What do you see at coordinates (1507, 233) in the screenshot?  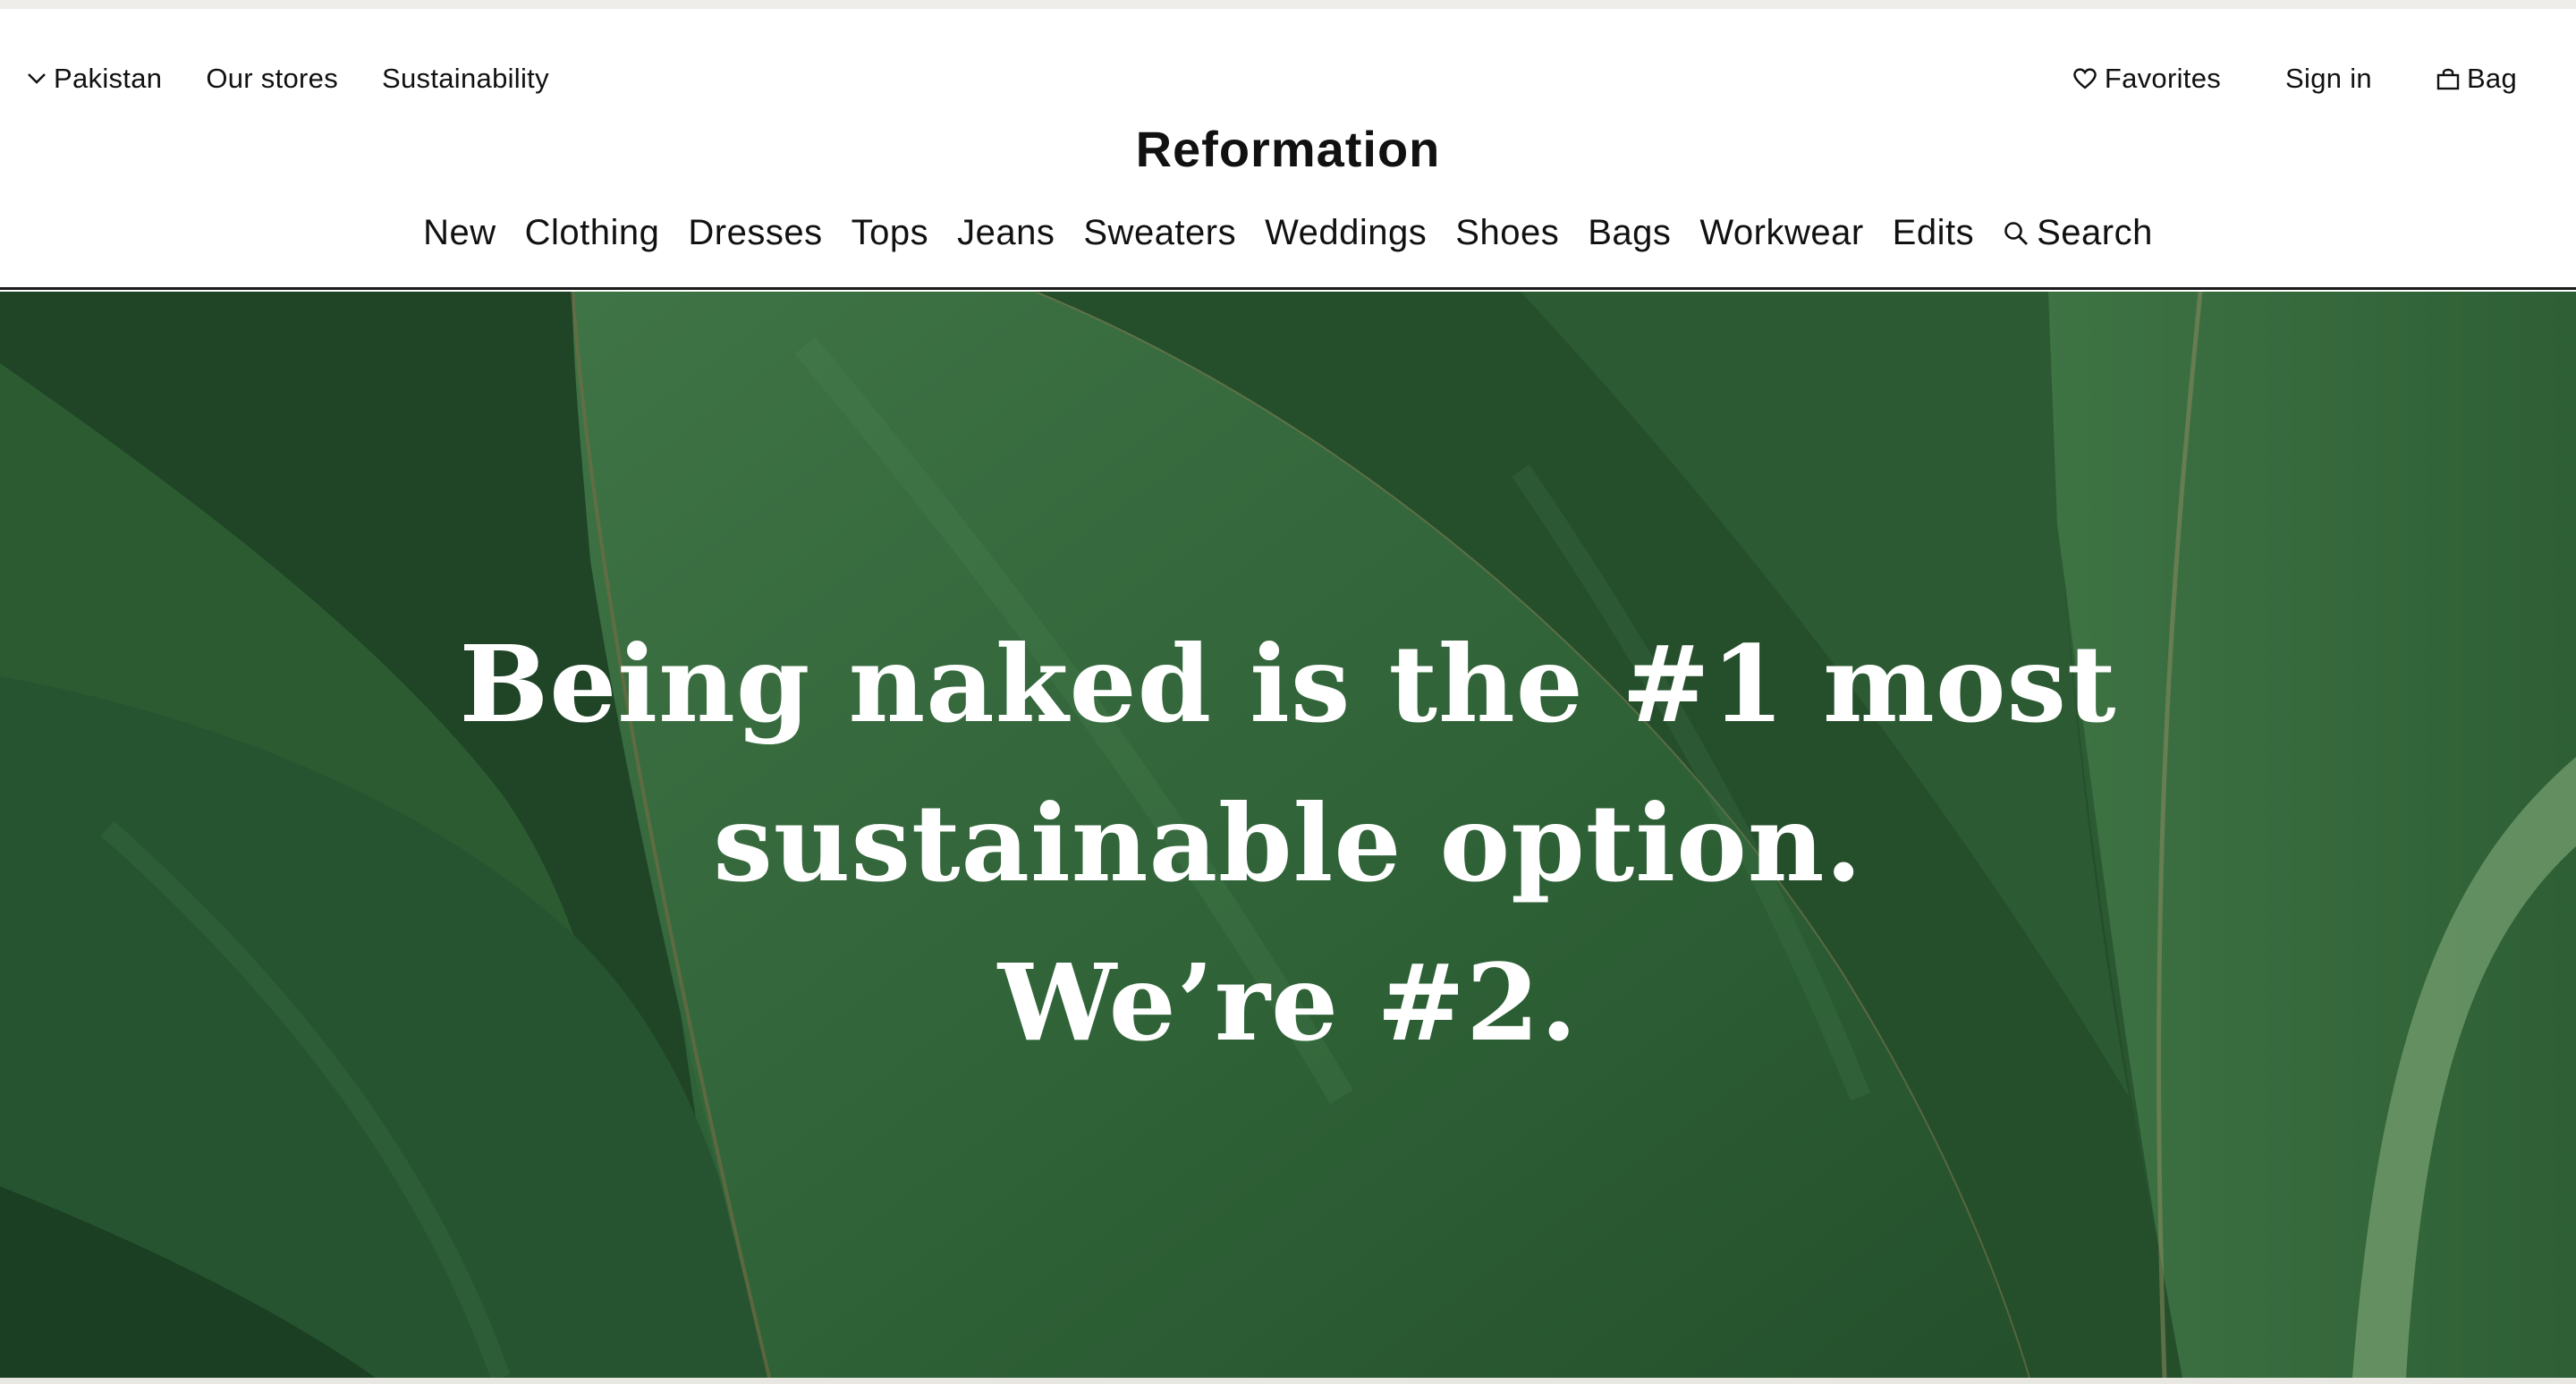 I see `nav-item-shoes: Shoes` at bounding box center [1507, 233].